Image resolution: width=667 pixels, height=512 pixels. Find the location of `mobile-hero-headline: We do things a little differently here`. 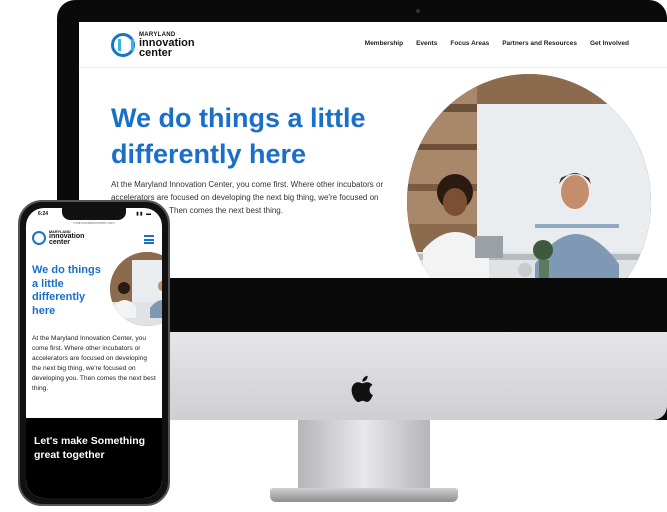

mobile-hero-headline: We do things a little differently here is located at coordinates (66, 290).